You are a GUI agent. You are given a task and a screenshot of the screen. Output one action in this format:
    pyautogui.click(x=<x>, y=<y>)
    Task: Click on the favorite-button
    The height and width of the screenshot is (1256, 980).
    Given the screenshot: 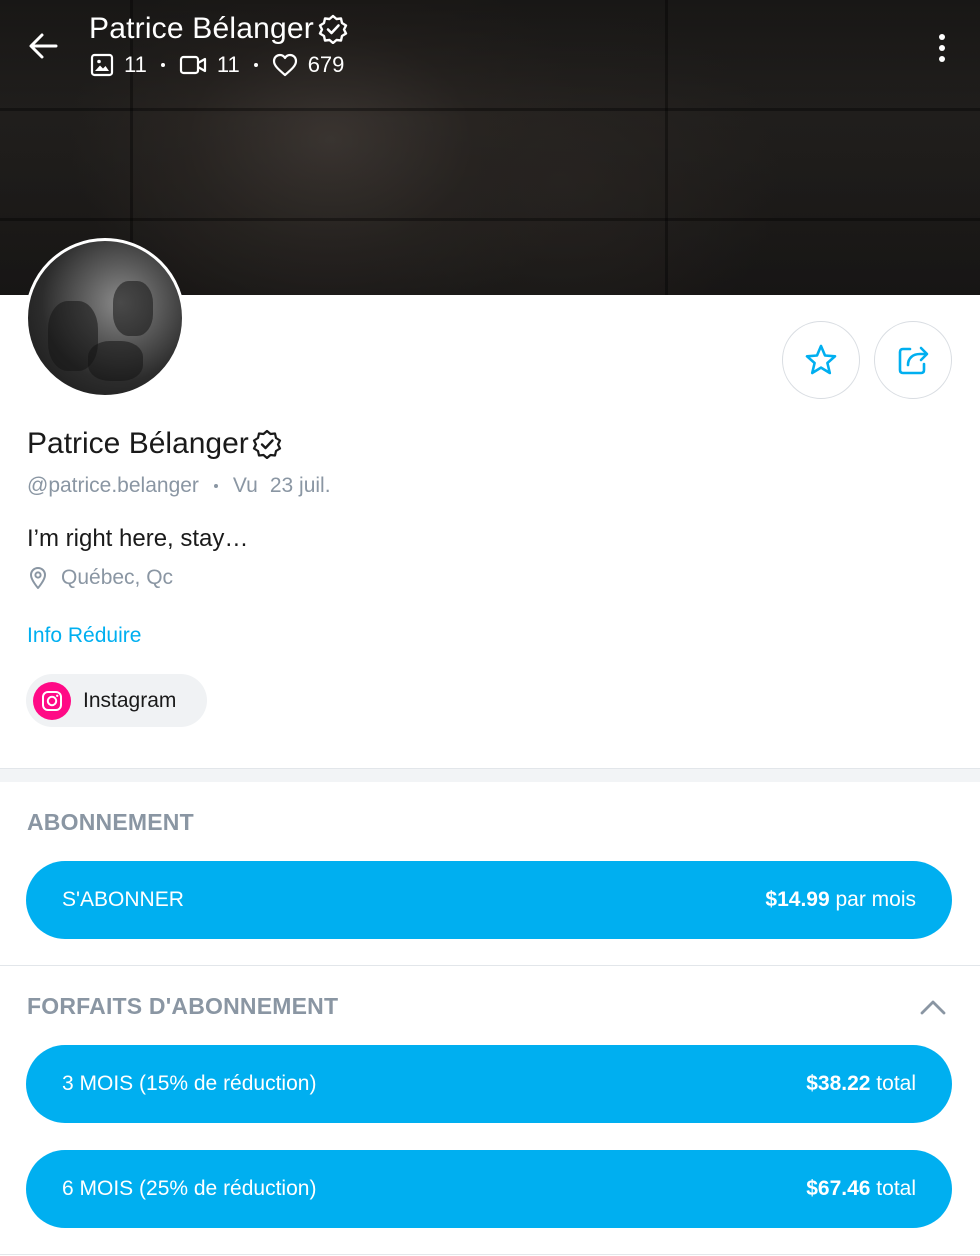 What is the action you would take?
    pyautogui.click(x=821, y=360)
    